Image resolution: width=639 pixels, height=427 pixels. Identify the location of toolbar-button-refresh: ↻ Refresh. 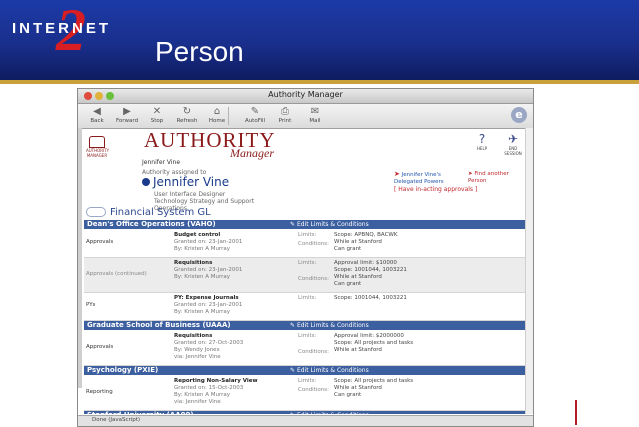
(187, 115).